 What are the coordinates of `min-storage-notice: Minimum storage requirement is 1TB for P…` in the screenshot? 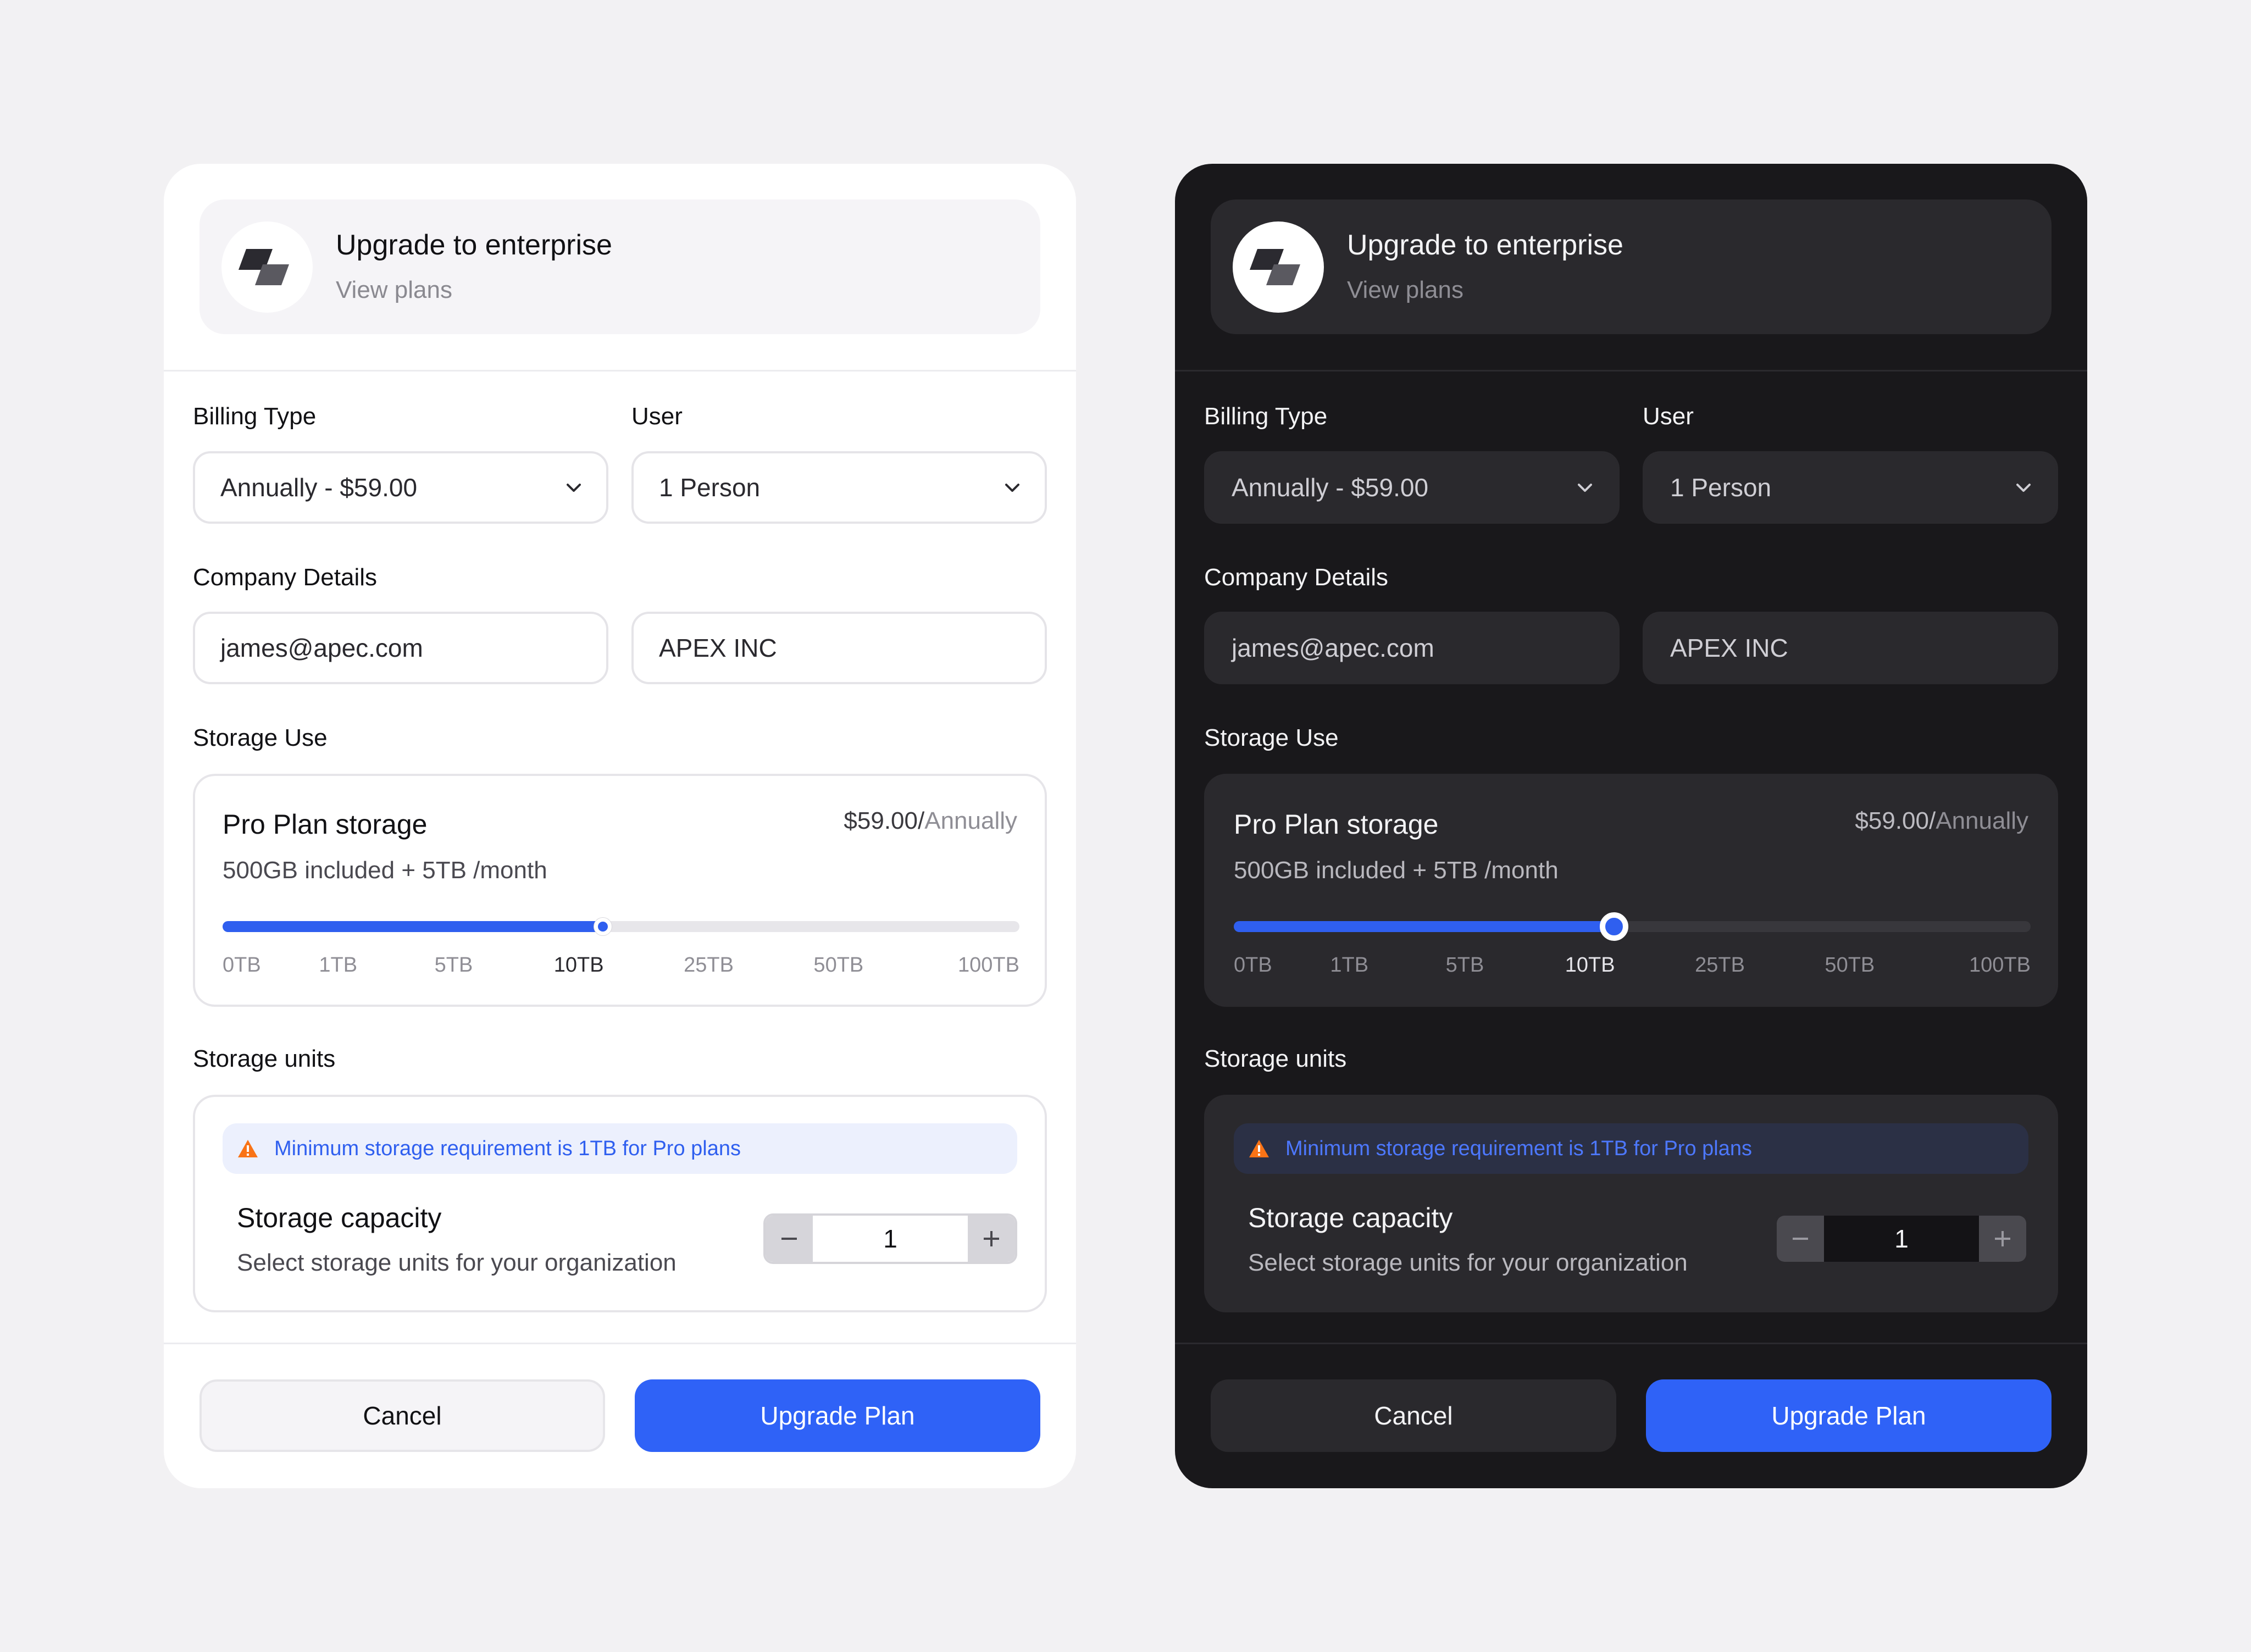 It's located at (620, 1148).